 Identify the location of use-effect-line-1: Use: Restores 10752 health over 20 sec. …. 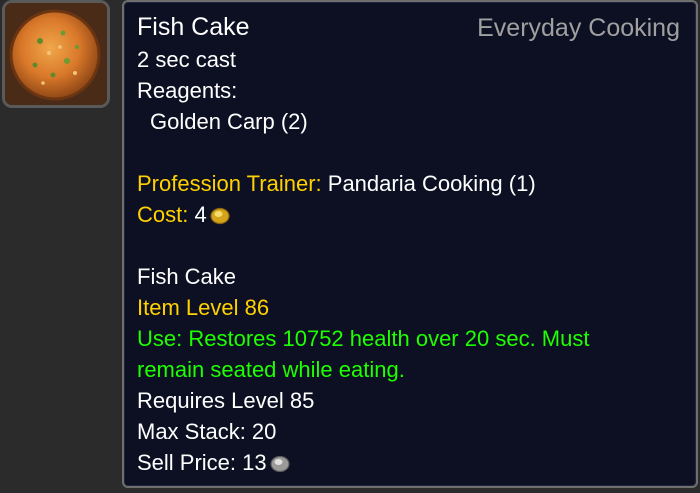
(363, 338).